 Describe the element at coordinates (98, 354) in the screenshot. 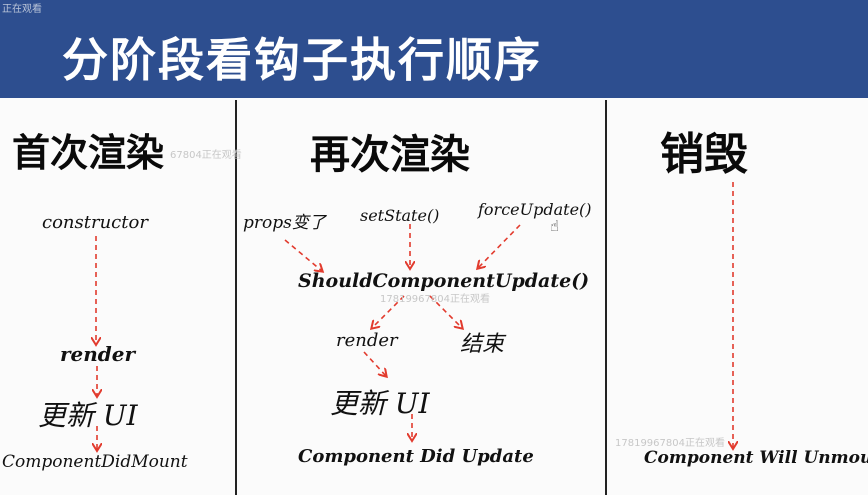

I see `label-render-first: render` at that location.